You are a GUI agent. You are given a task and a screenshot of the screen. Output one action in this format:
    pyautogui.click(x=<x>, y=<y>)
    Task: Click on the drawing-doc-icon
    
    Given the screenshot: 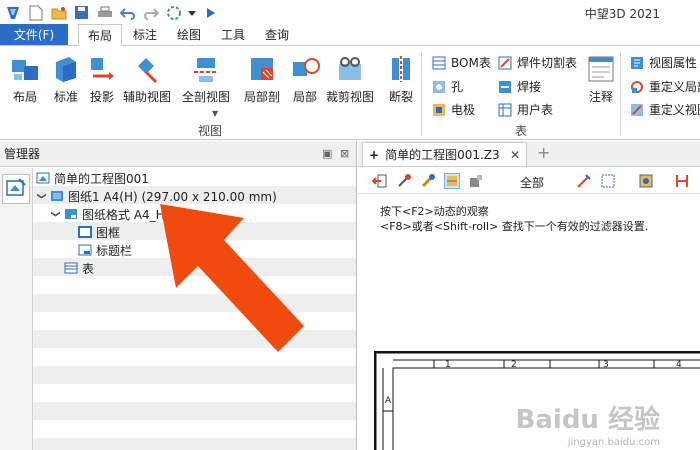 What is the action you would take?
    pyautogui.click(x=43, y=178)
    